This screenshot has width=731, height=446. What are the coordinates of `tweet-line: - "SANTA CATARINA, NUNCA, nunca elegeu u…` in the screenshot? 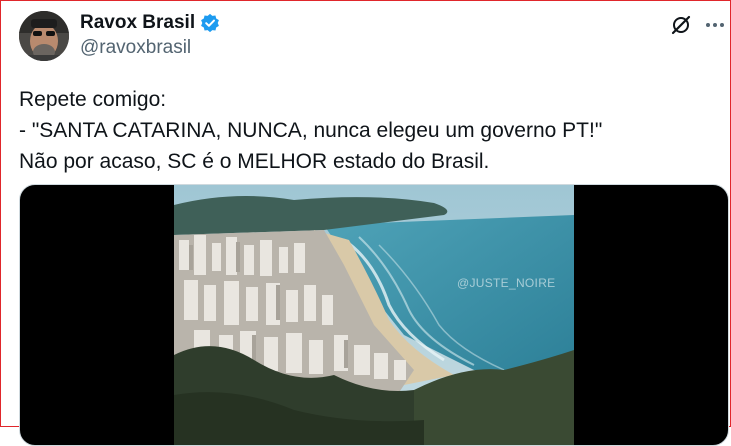 It's located at (311, 130).